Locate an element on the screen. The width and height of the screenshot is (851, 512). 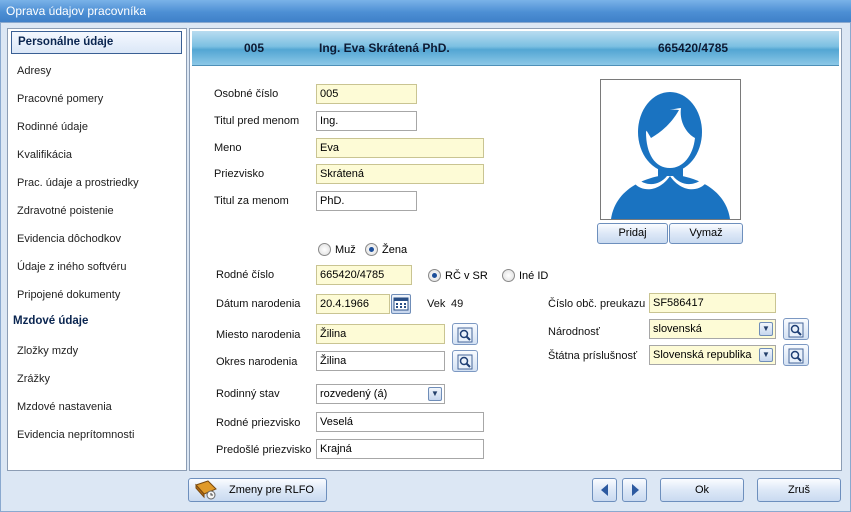
prev-record-button is located at coordinates (604, 490).